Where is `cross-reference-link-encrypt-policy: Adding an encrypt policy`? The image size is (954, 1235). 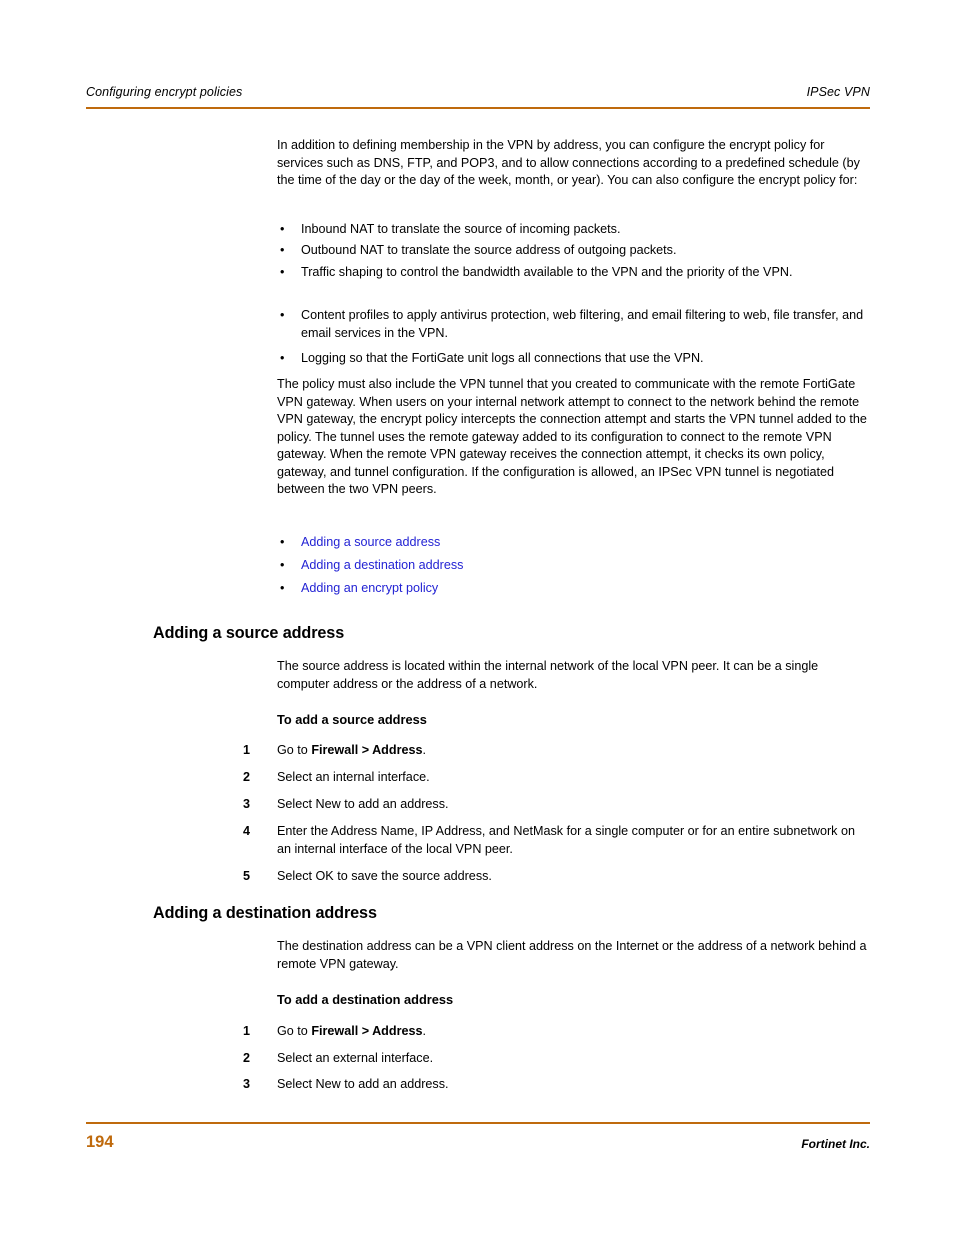
cross-reference-link-encrypt-policy: Adding an encrypt policy is located at coordinates (584, 589).